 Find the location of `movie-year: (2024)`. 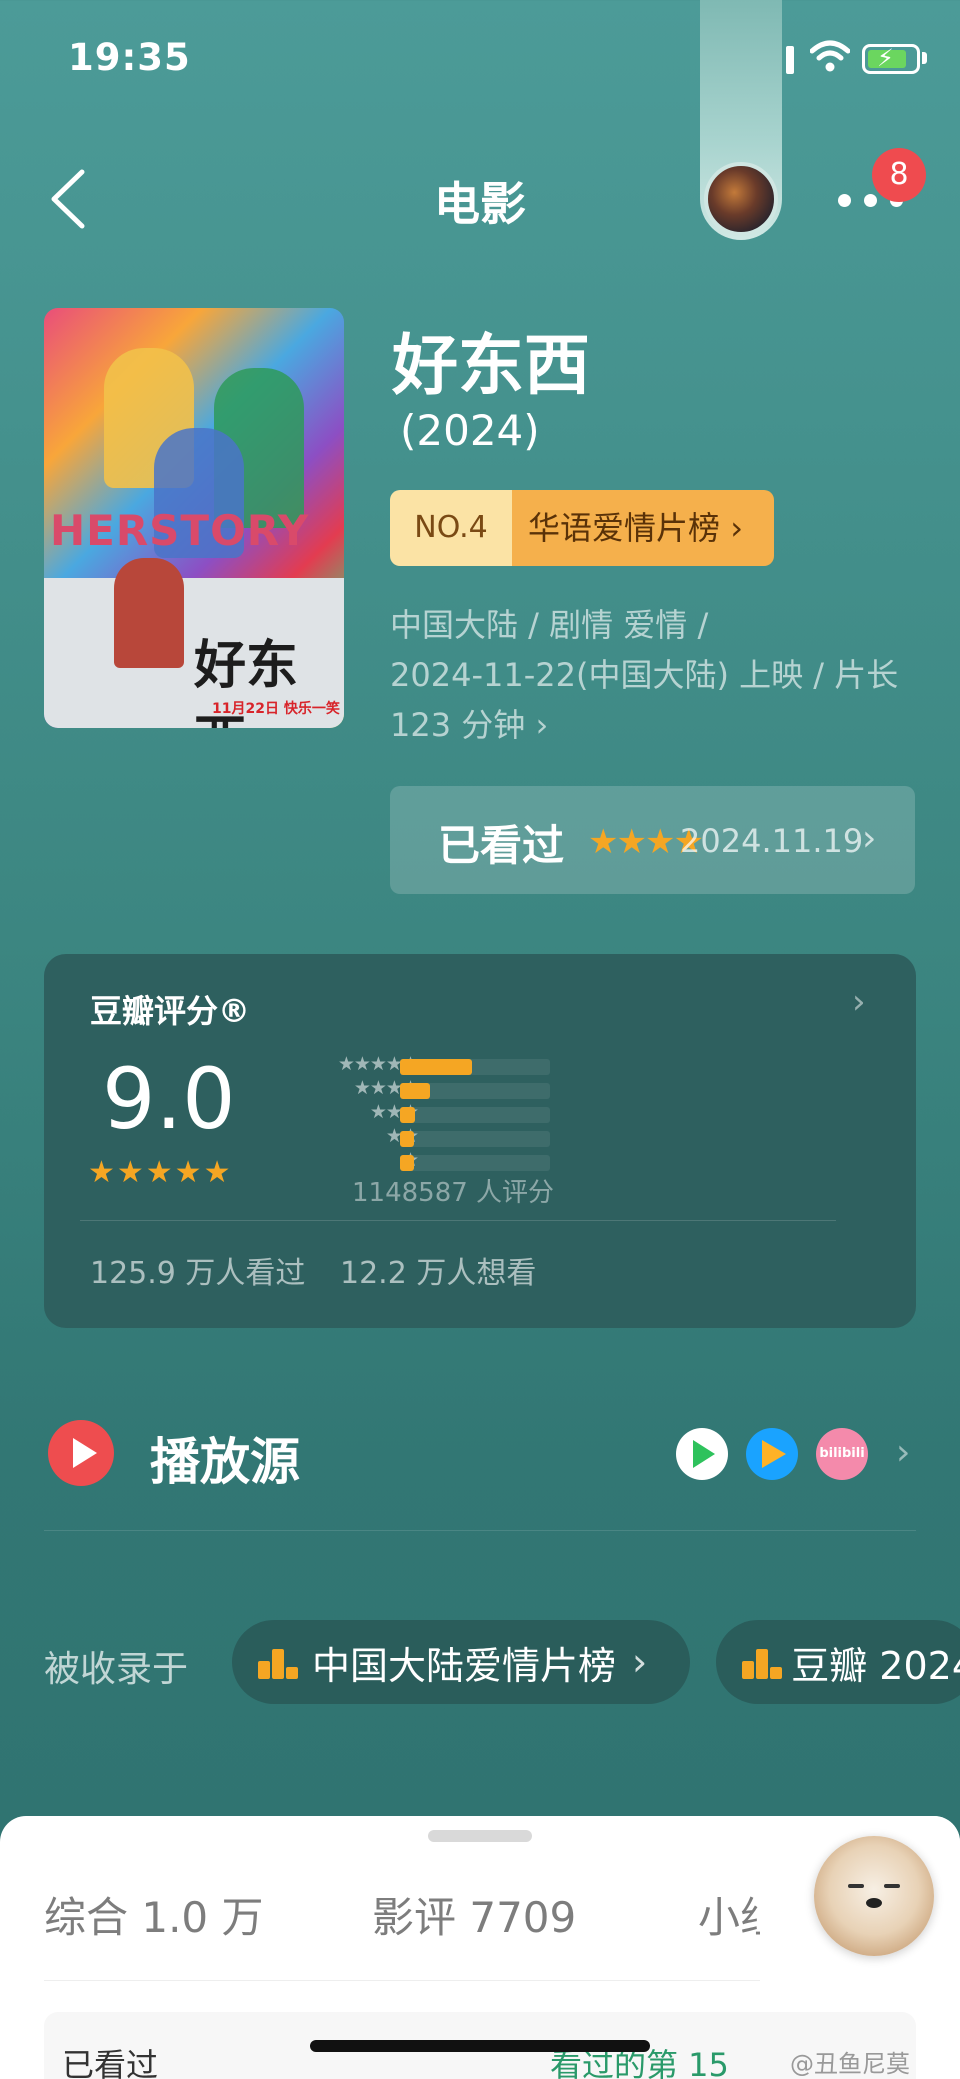

movie-year: (2024) is located at coordinates (470, 430).